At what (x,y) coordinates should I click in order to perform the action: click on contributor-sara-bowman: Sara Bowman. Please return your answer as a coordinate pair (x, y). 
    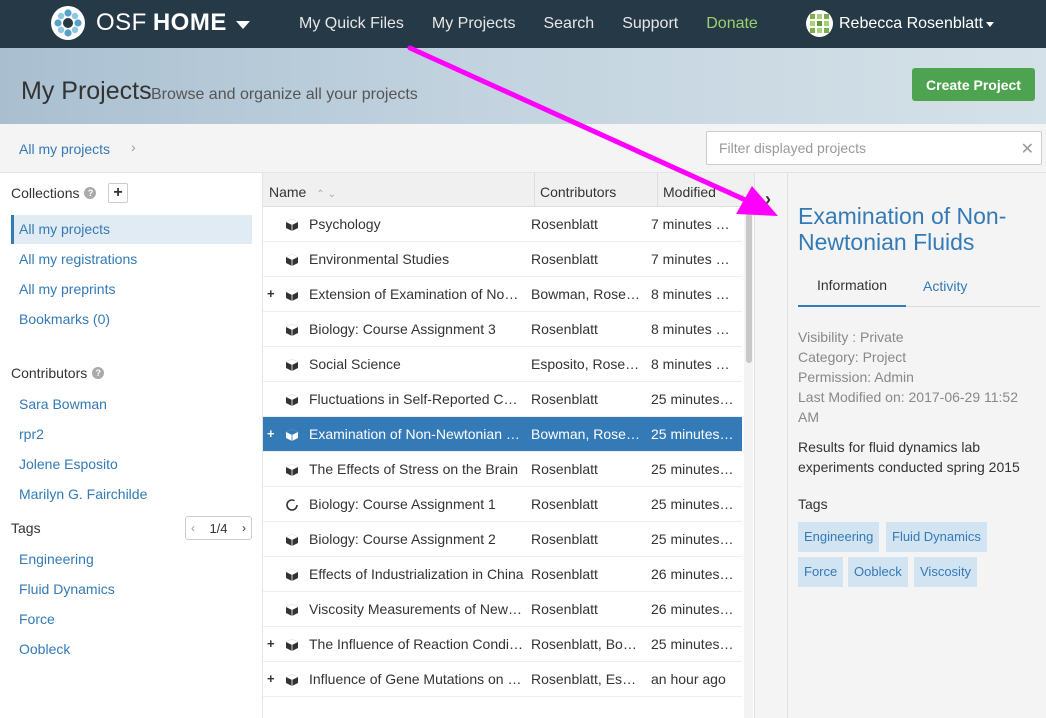
    Looking at the image, I should click on (131, 404).